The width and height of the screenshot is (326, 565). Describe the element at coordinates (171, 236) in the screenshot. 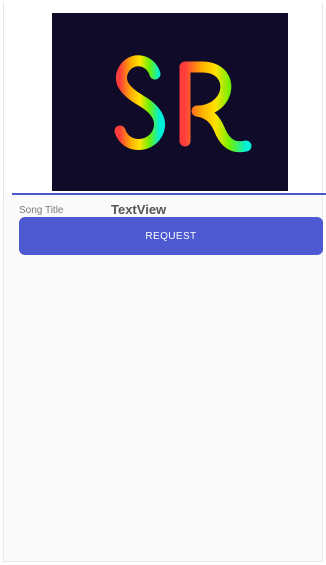

I see `request-button: REQUEST` at that location.